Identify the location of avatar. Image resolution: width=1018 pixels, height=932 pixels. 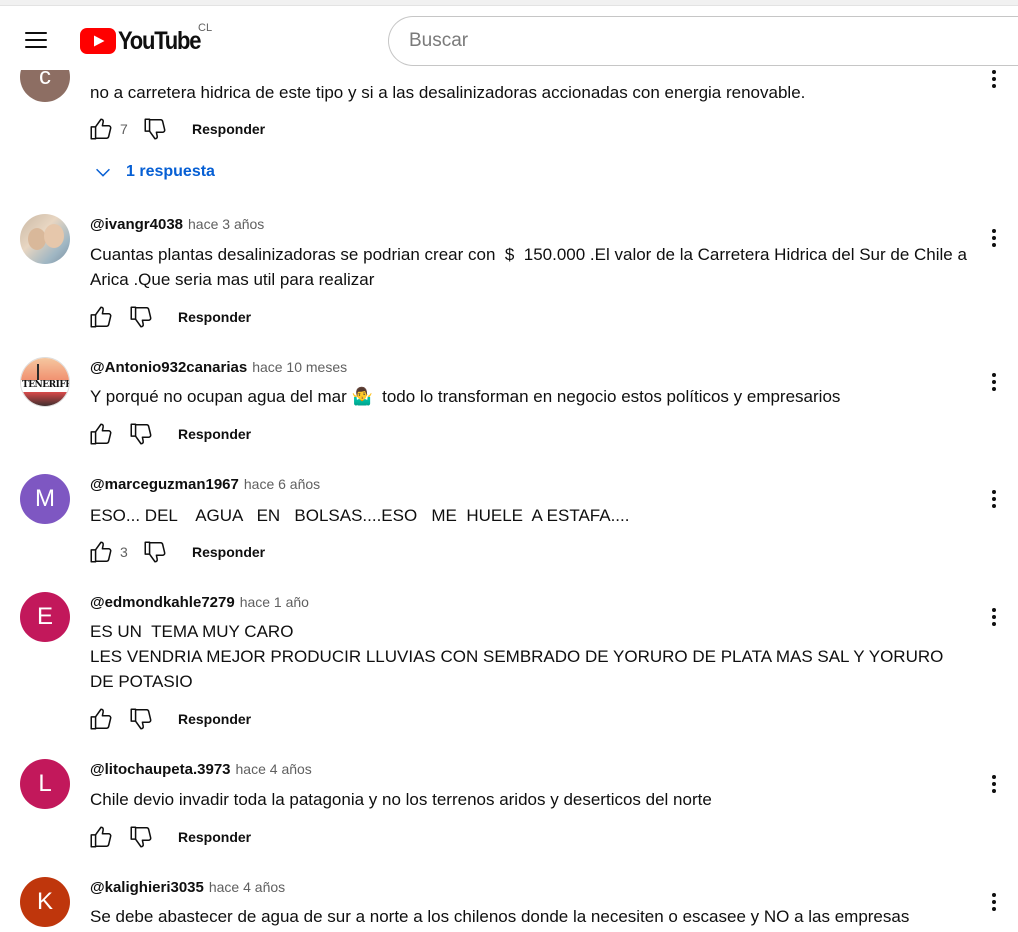
(45, 239).